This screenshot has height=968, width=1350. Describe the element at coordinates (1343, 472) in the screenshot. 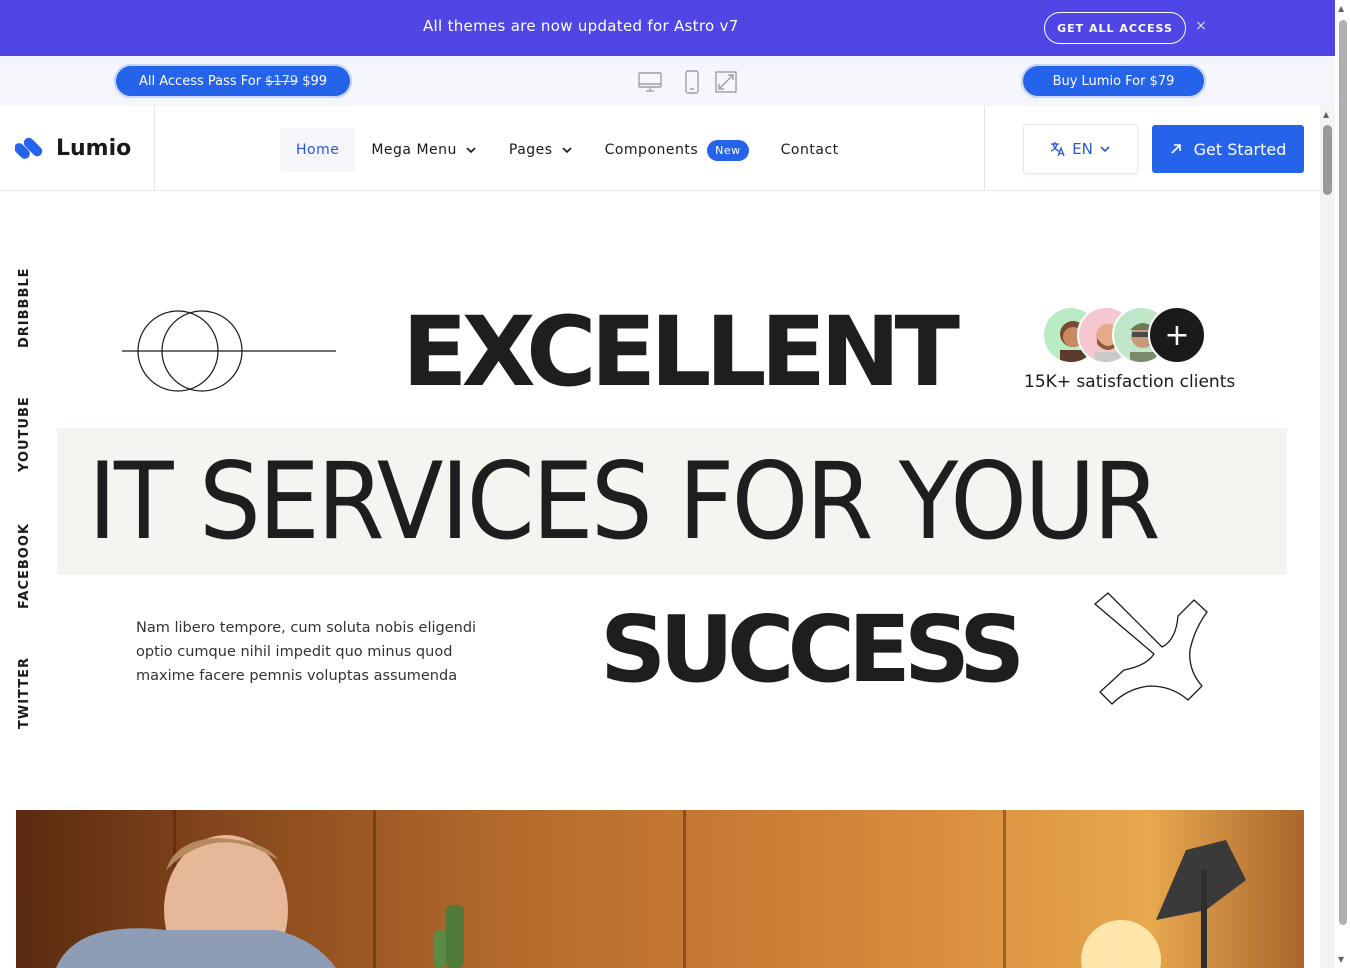

I see `window-scroll-thumb` at that location.